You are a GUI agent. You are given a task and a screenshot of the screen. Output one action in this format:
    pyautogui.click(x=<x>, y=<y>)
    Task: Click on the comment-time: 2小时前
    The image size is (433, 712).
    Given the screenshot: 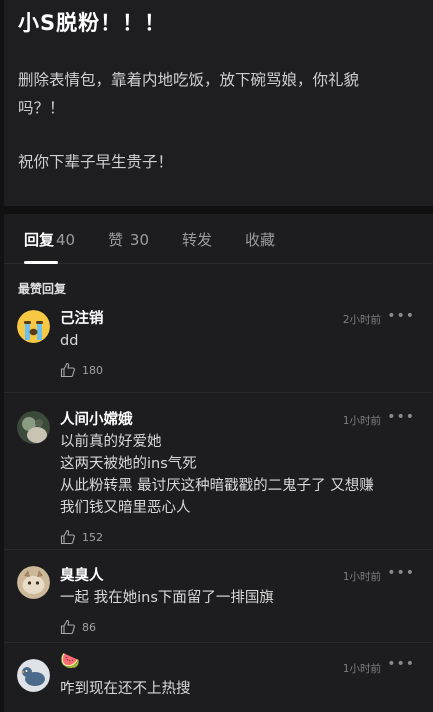 What is the action you would take?
    pyautogui.click(x=361, y=320)
    